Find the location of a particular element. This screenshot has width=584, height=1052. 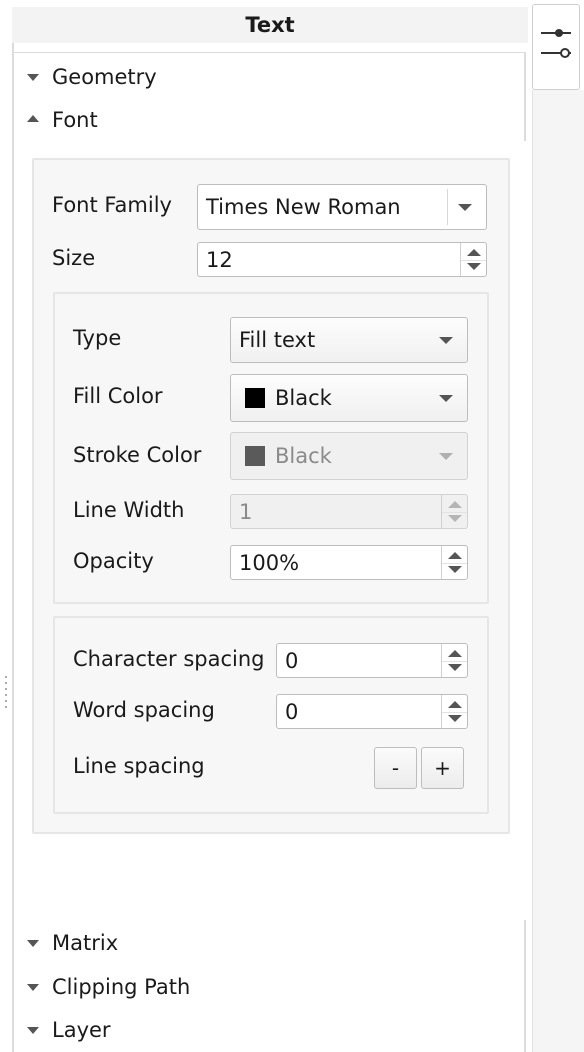

section-geometry: Geometry is located at coordinates (91, 77).